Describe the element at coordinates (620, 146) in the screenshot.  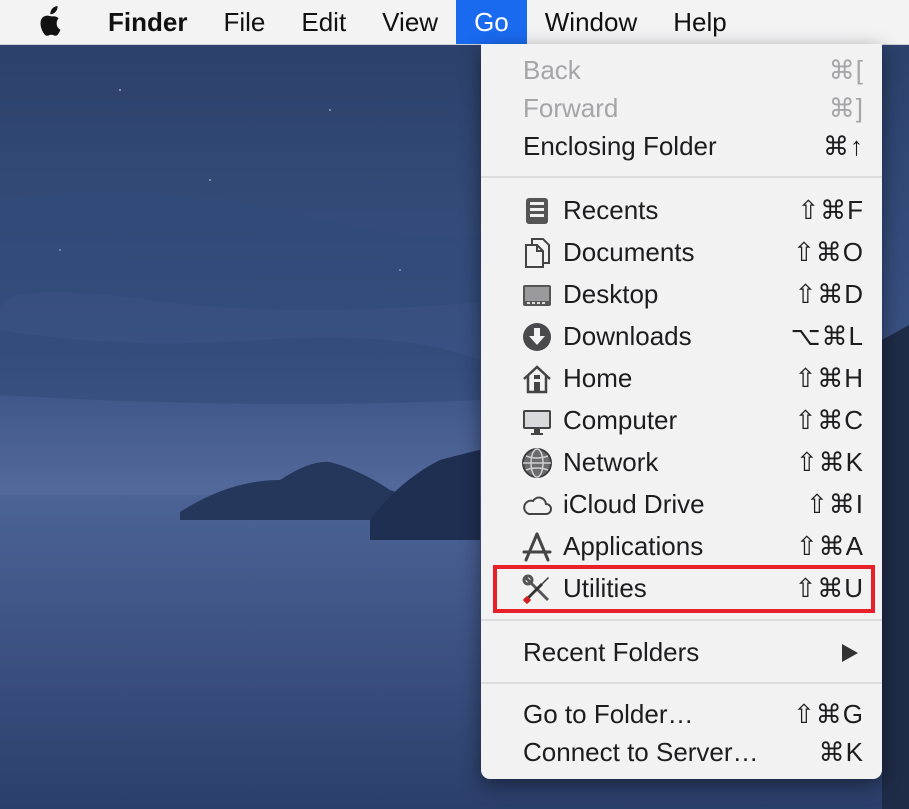
I see `menu-item-label: Enclosing Folder` at that location.